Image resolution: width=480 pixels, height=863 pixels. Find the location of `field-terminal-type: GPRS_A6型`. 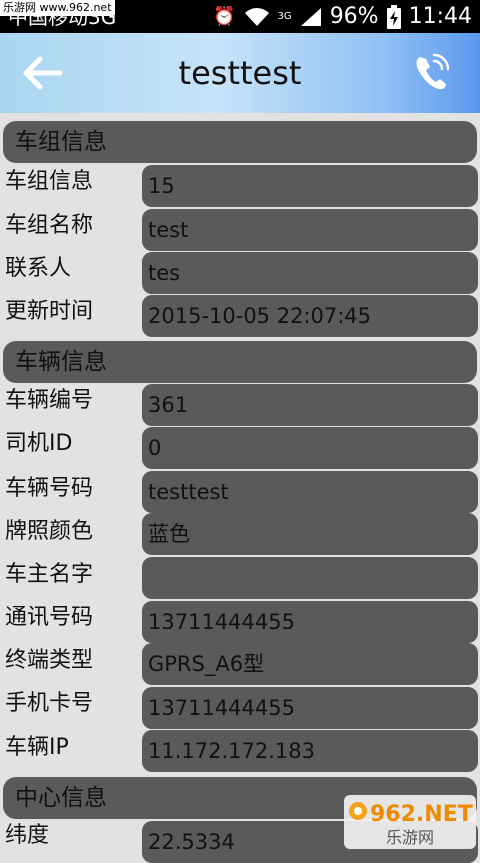

field-terminal-type: GPRS_A6型 is located at coordinates (310, 664).